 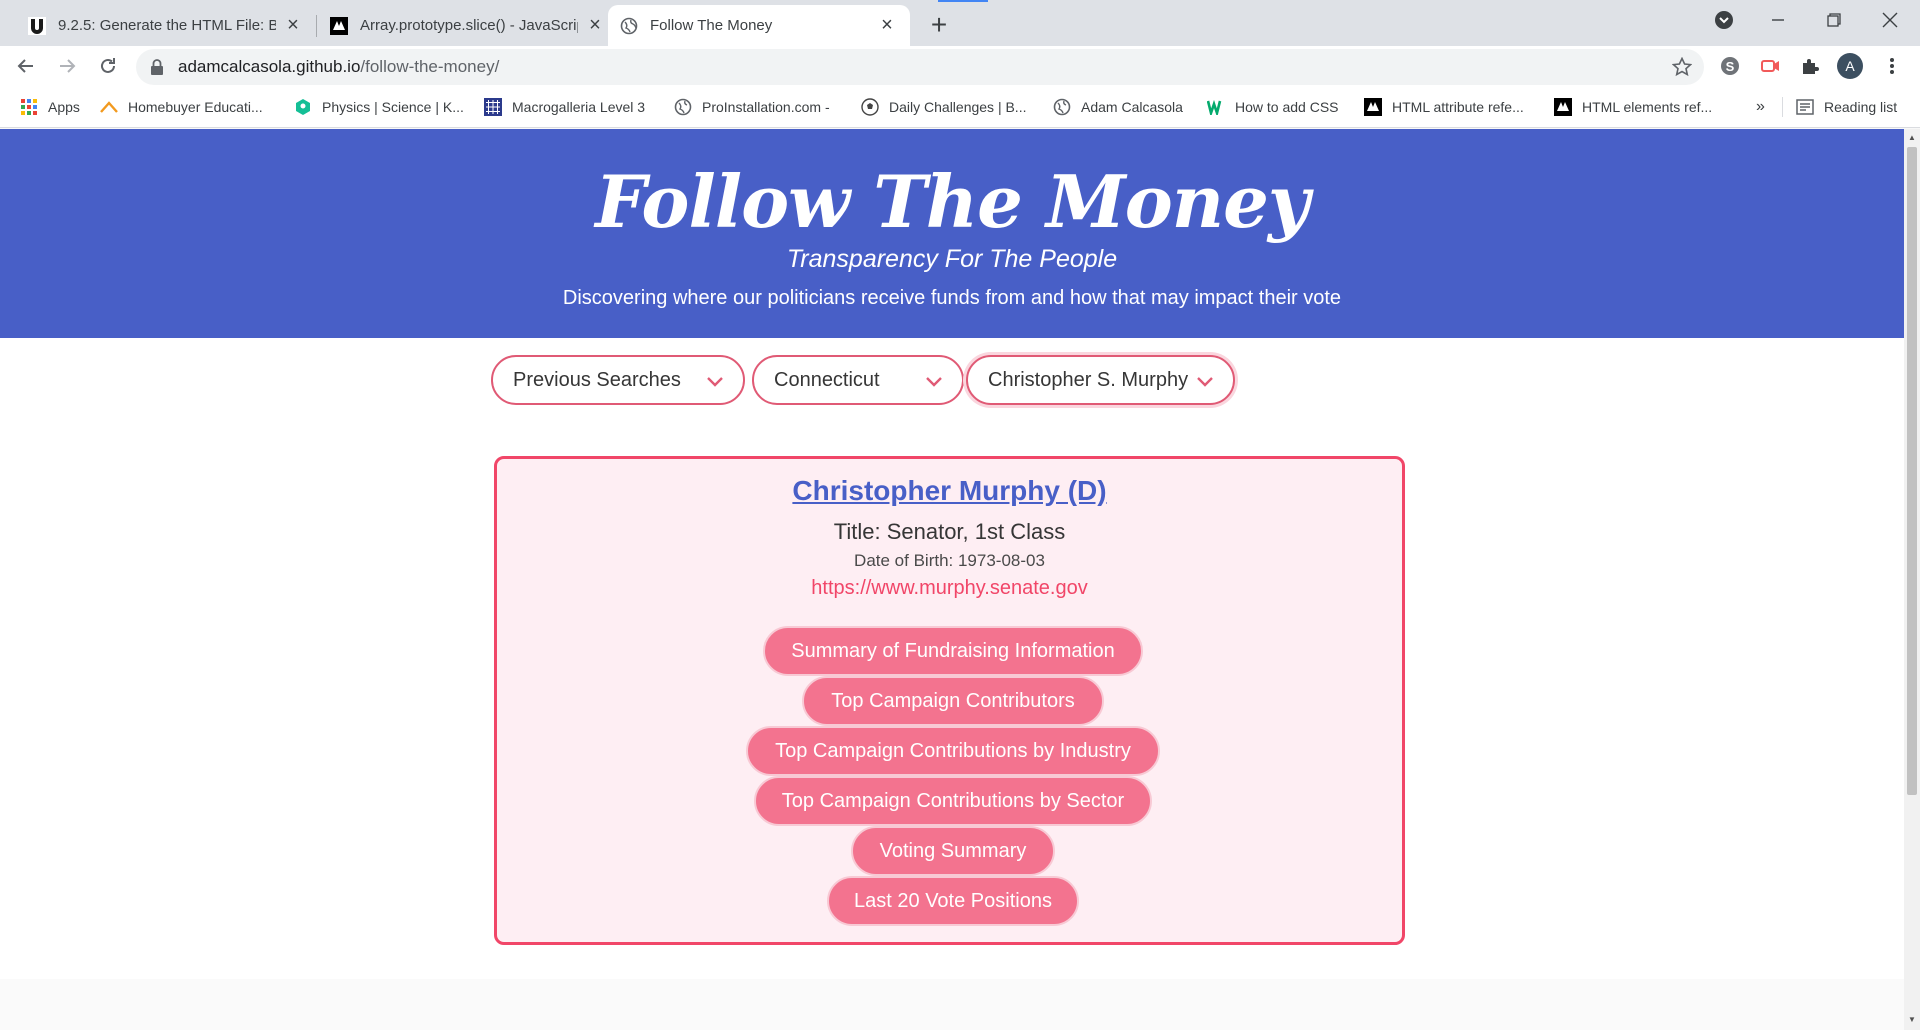 What do you see at coordinates (953, 751) in the screenshot?
I see `contributions-by-industry-button: Top Campaign Contributions by Industry` at bounding box center [953, 751].